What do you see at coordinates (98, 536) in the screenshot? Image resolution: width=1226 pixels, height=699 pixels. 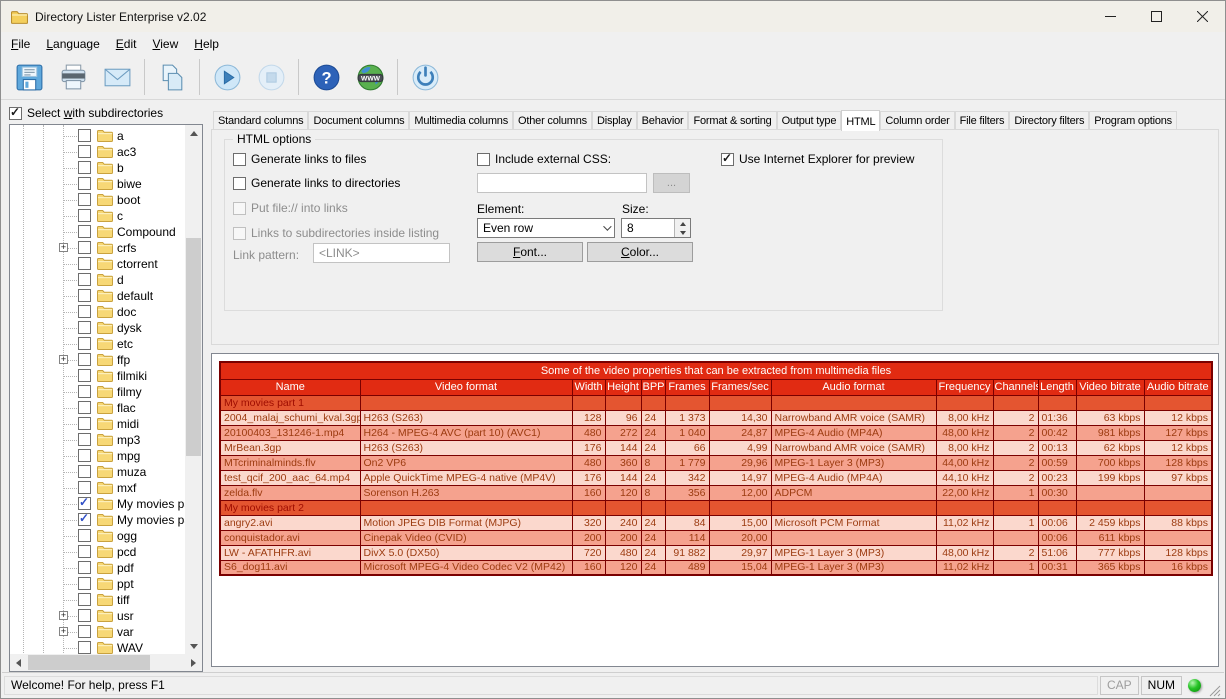 I see `tree-item-ogg: ogg` at bounding box center [98, 536].